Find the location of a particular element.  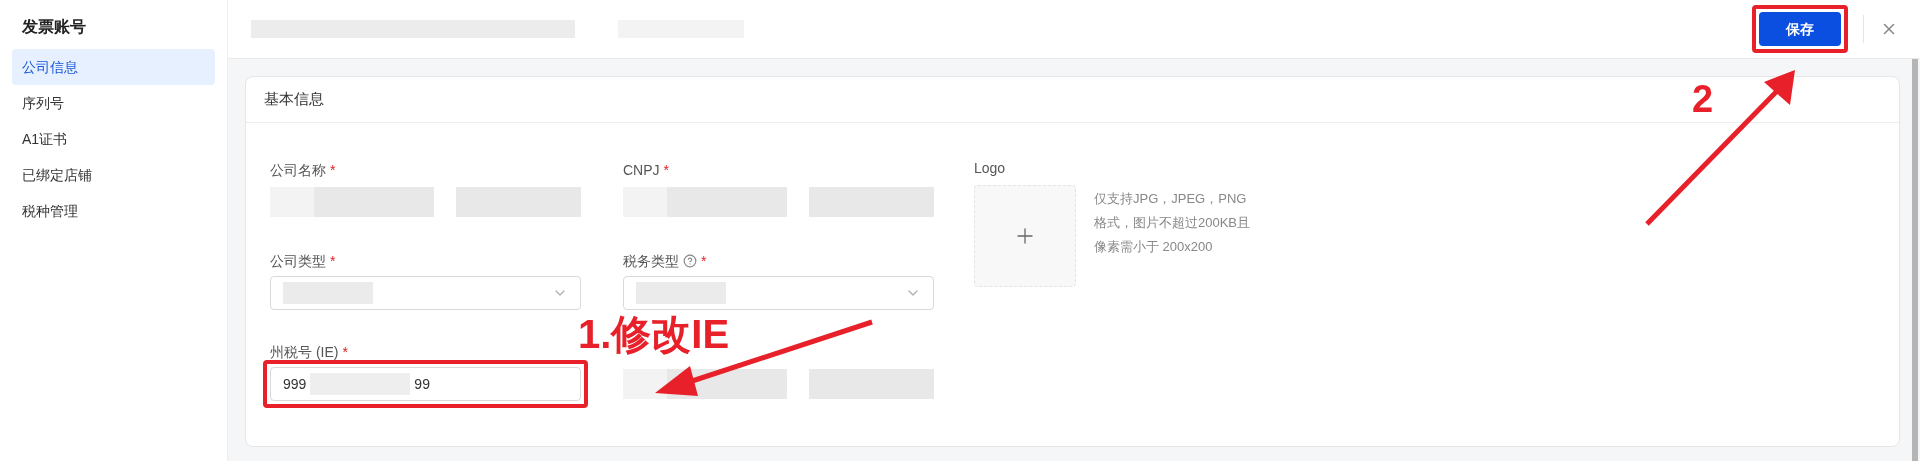

field-label: 州税号 (IE) is located at coordinates (304, 352).